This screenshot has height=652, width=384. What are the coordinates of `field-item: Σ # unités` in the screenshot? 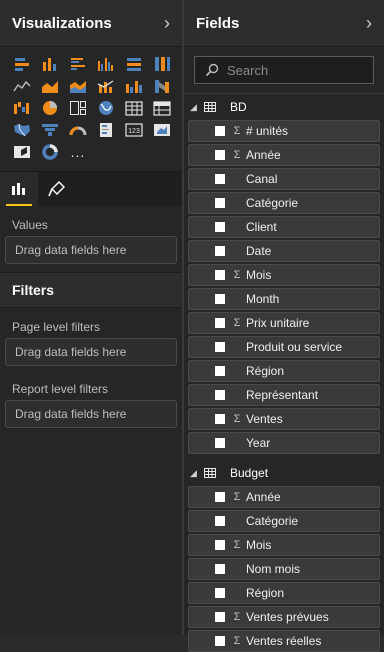 It's located at (284, 131).